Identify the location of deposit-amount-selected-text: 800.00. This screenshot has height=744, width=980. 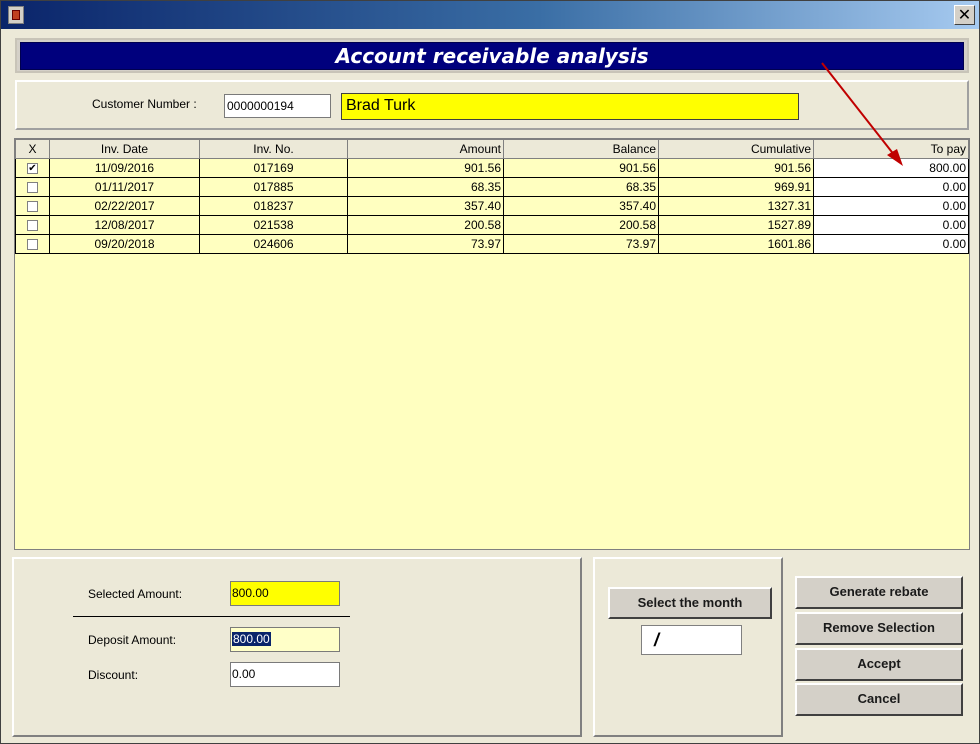
(251, 639).